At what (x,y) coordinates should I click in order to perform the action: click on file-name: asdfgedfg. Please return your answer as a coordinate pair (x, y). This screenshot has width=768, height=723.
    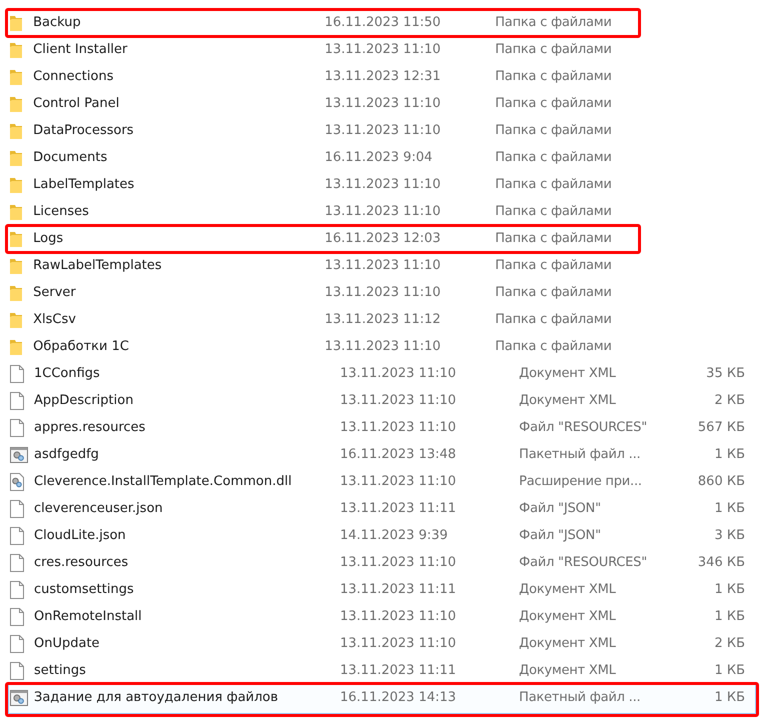
    Looking at the image, I should click on (187, 454).